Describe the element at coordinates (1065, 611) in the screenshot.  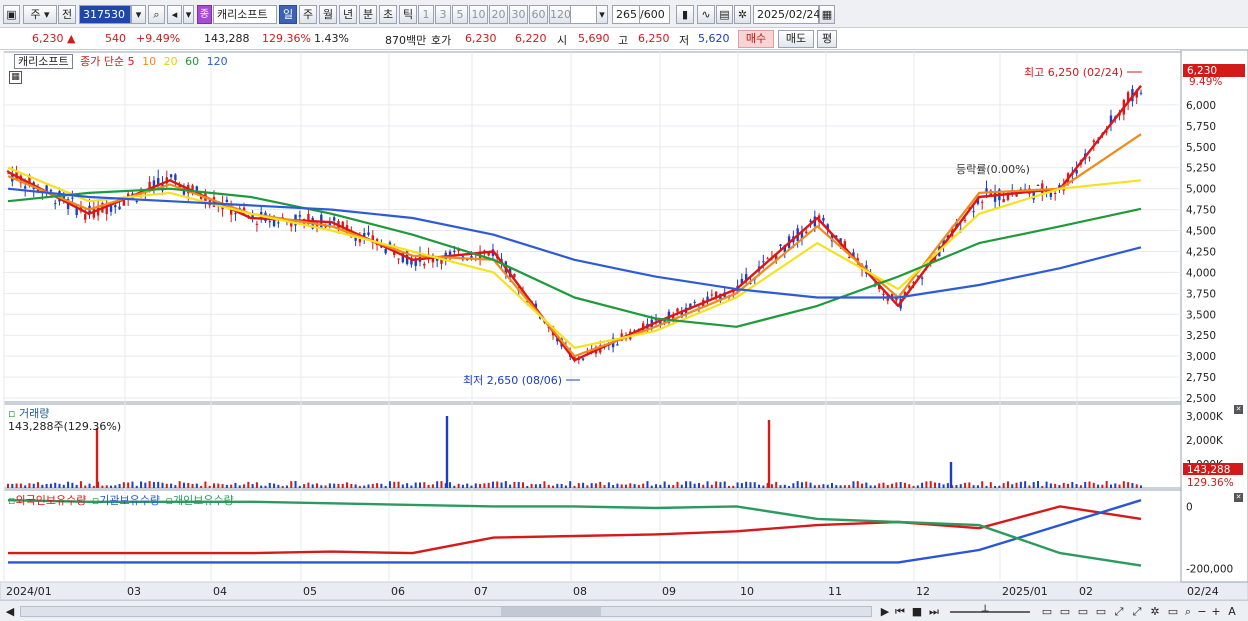
I see `layout-icon-2: ▭` at that location.